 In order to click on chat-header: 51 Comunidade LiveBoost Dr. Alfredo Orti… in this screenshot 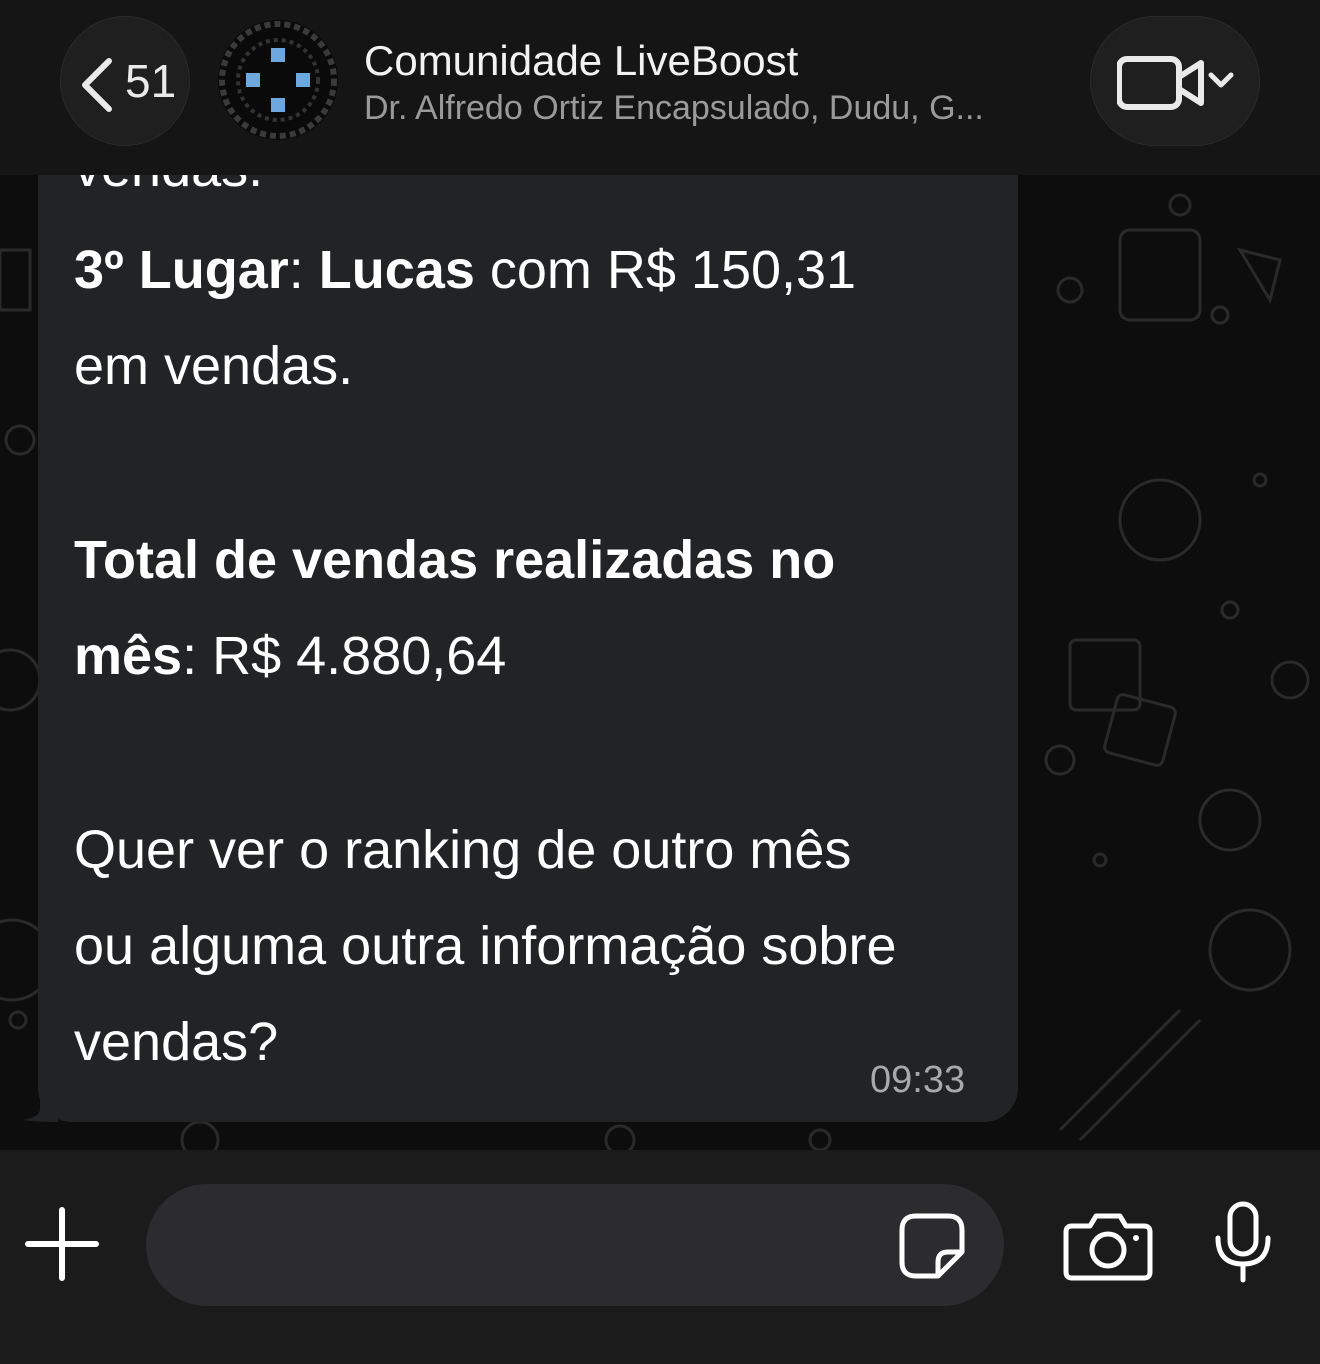, I will do `click(660, 87)`.